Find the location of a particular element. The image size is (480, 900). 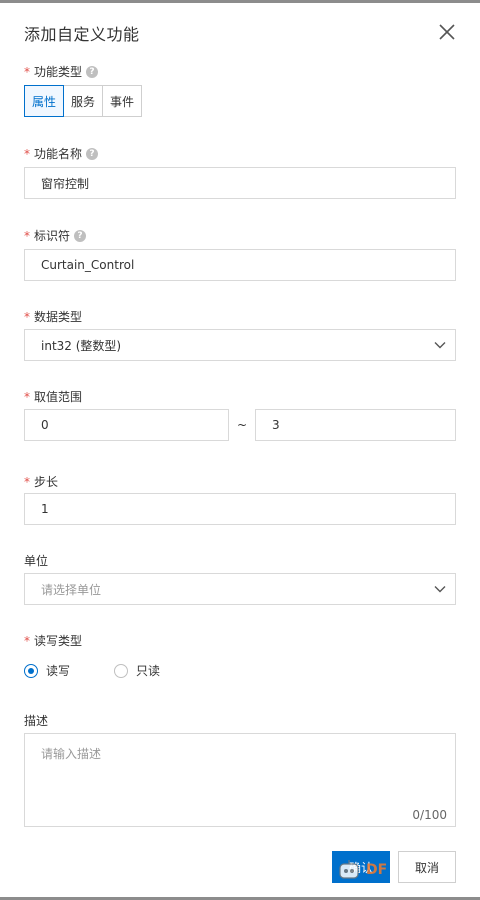

identifier-input: Curtain_Control is located at coordinates (240, 265).